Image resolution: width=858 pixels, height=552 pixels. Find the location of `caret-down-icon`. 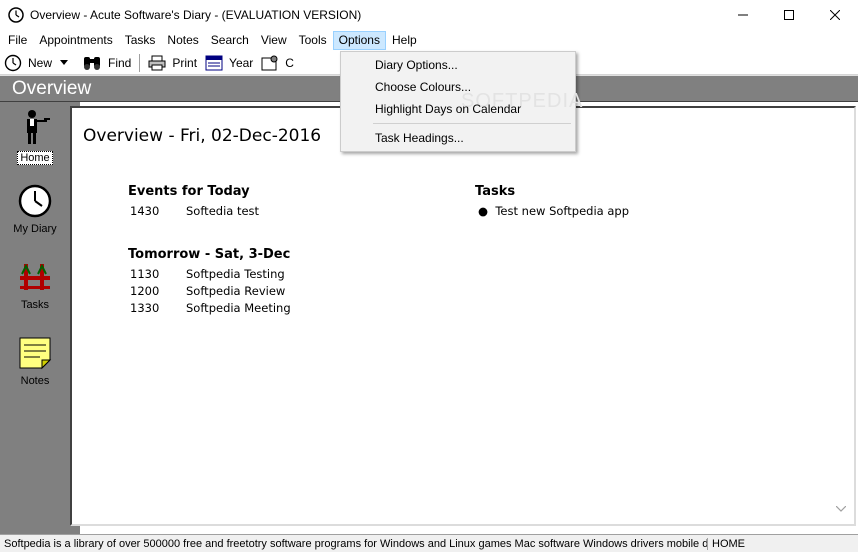

caret-down-icon is located at coordinates (64, 62).